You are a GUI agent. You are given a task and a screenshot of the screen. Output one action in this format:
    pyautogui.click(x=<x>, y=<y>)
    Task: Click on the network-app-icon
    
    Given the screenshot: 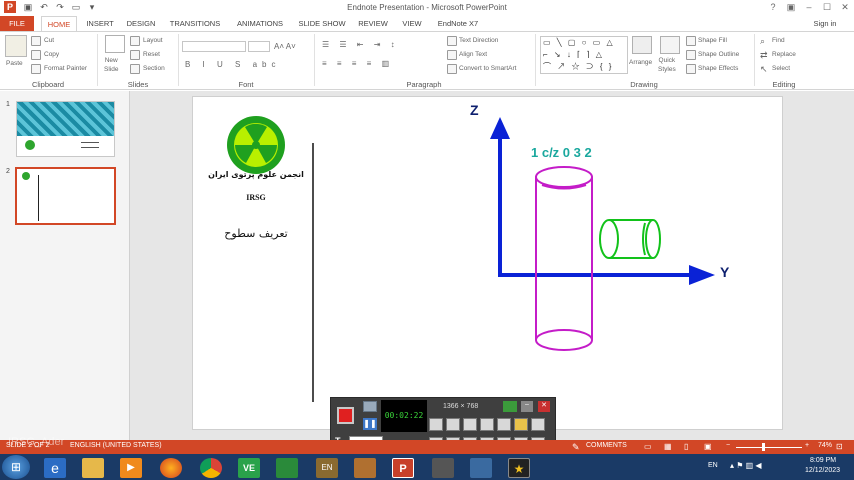 What is the action you would take?
    pyautogui.click(x=481, y=468)
    